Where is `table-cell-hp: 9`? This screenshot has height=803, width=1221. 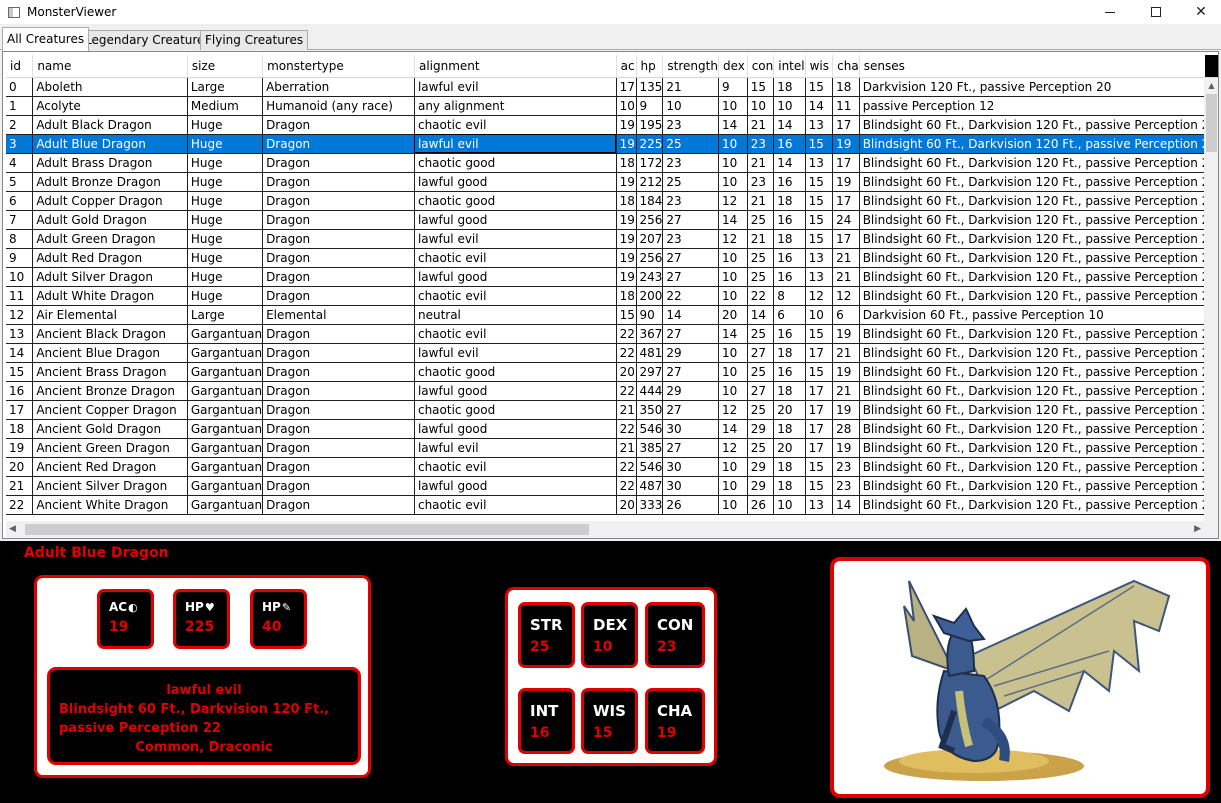 table-cell-hp: 9 is located at coordinates (650, 106).